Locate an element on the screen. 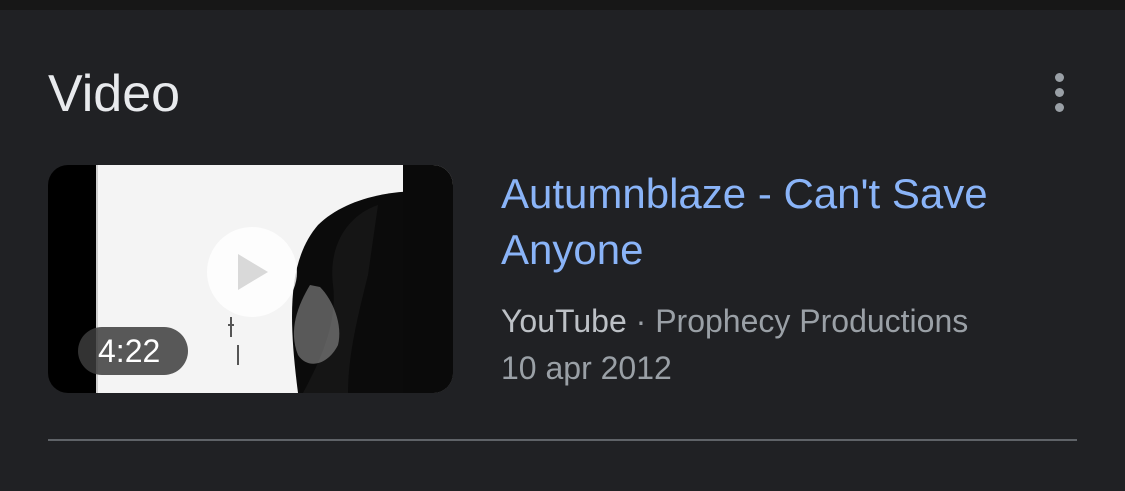  play-icon-glyph is located at coordinates (253, 272).